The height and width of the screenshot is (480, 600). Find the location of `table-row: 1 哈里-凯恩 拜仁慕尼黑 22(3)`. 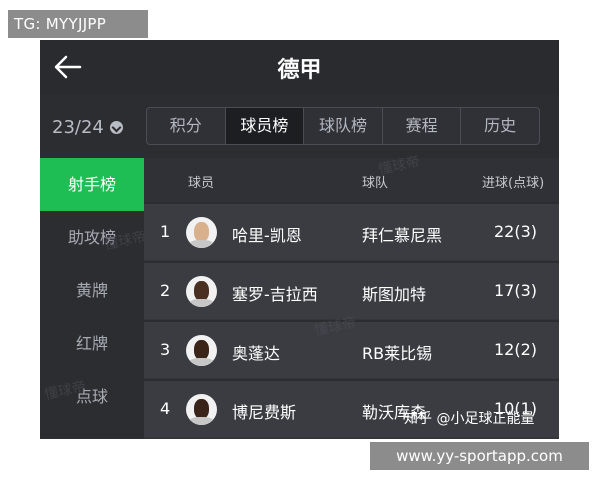

table-row: 1 哈里-凯恩 拜仁慕尼黑 22(3) is located at coordinates (351, 231).